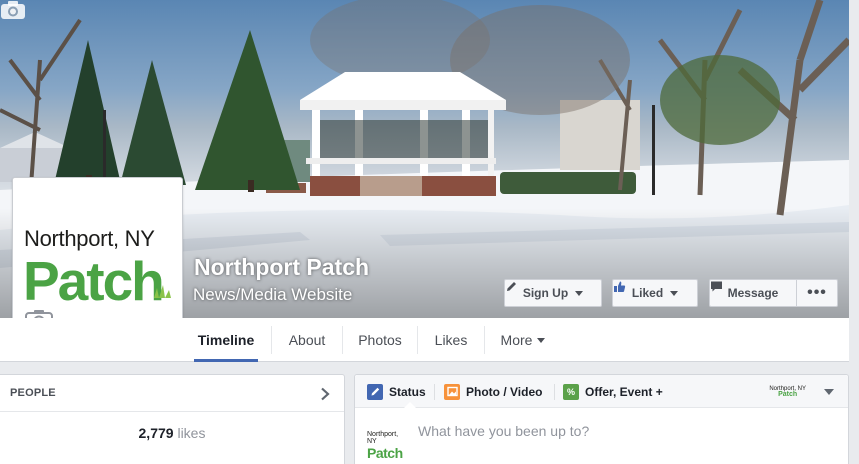  I want to click on profile-brand-text: Patch, so click(94, 281).